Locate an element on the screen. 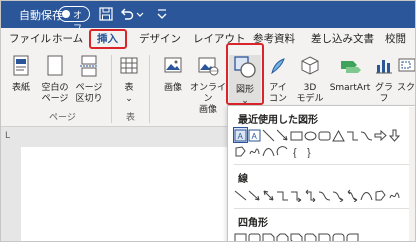 The width and height of the screenshot is (416, 242). page-break-icon is located at coordinates (89, 68).